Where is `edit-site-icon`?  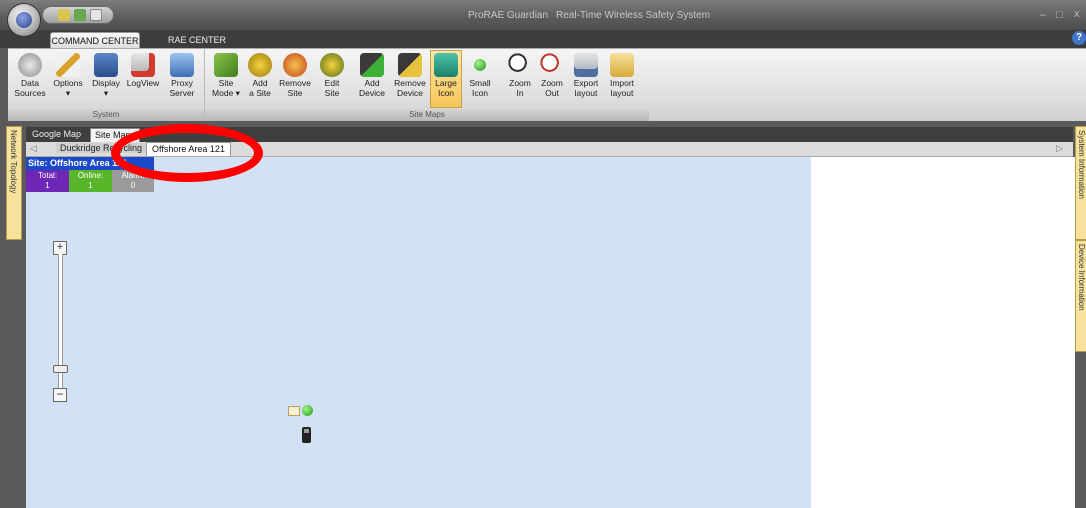 edit-site-icon is located at coordinates (332, 65).